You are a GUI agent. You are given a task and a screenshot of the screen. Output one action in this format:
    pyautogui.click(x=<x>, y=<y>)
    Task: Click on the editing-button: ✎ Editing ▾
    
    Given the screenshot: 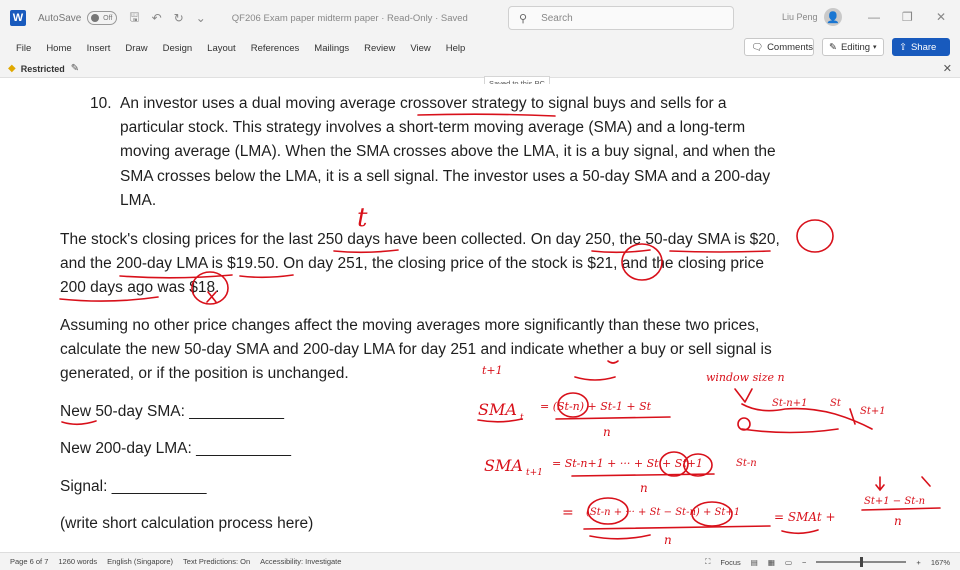 What is the action you would take?
    pyautogui.click(x=853, y=47)
    